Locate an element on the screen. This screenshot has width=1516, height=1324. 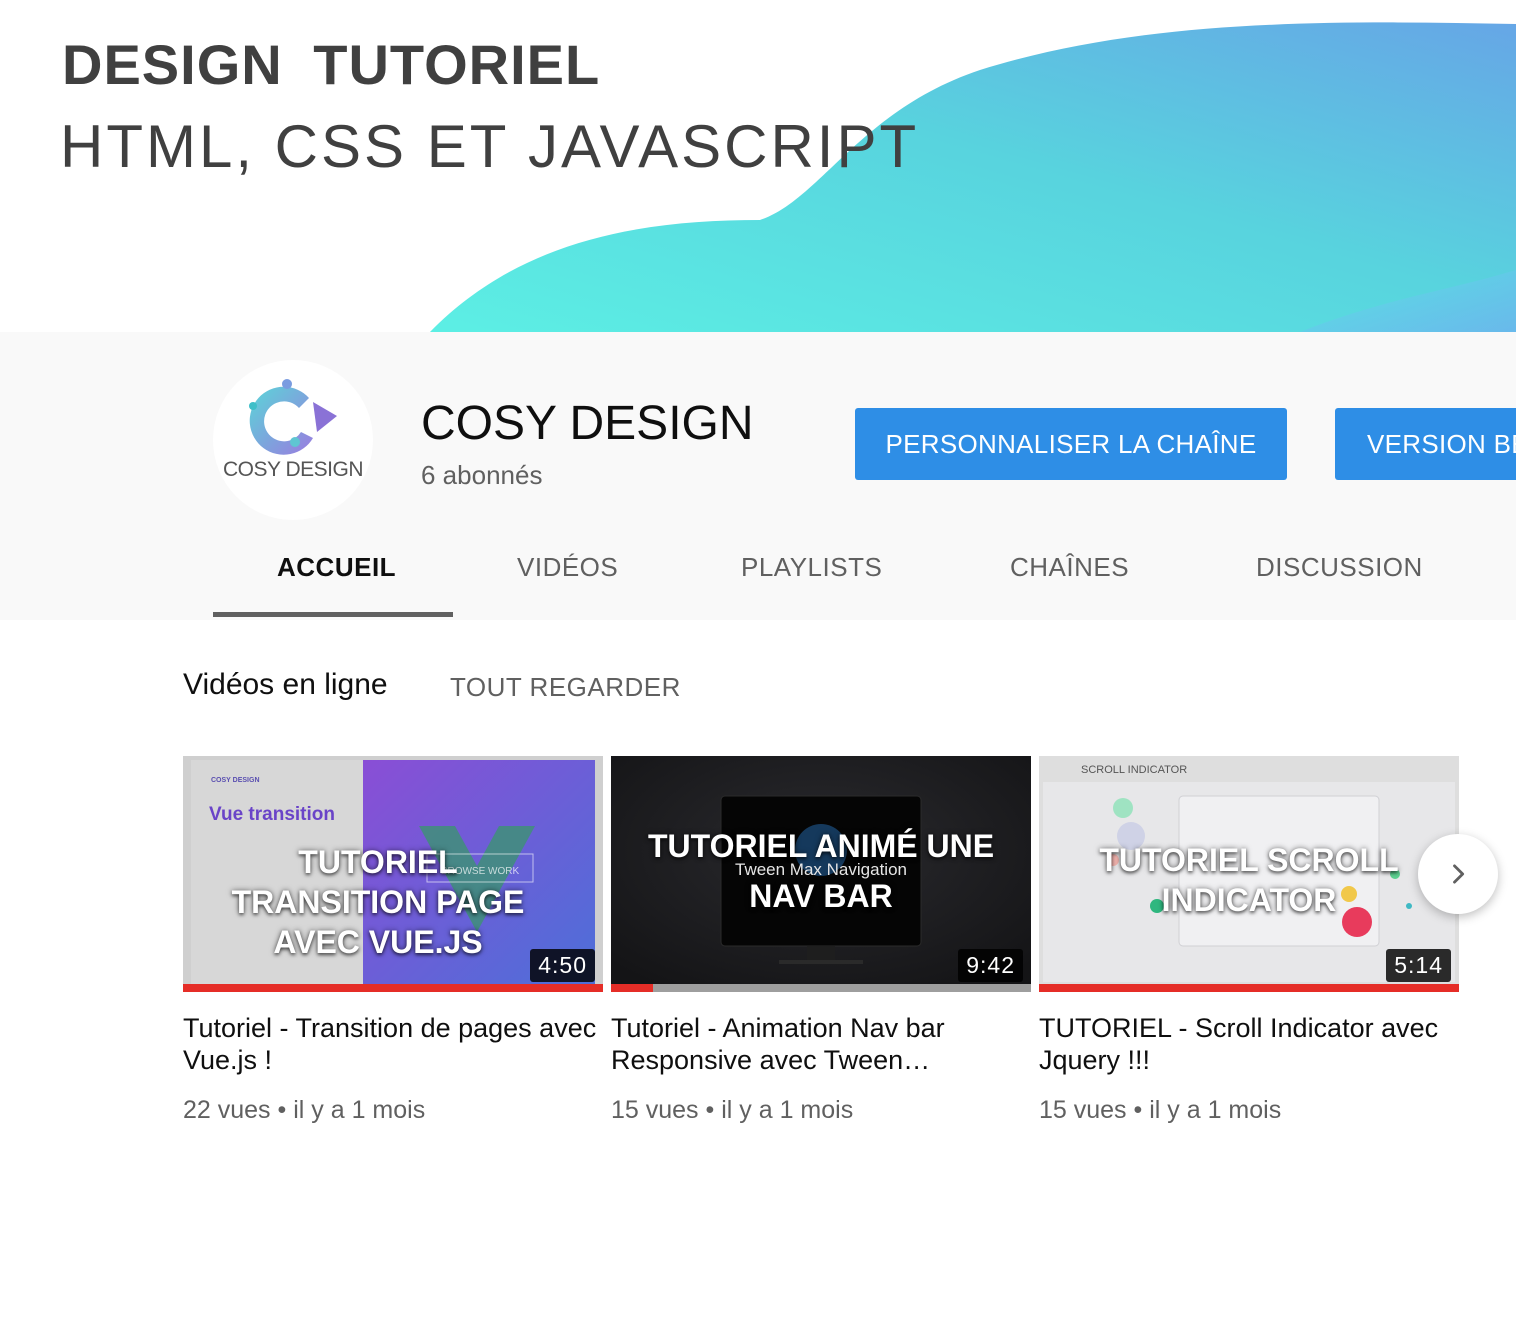
chevron-right-icon is located at coordinates (1459, 874).